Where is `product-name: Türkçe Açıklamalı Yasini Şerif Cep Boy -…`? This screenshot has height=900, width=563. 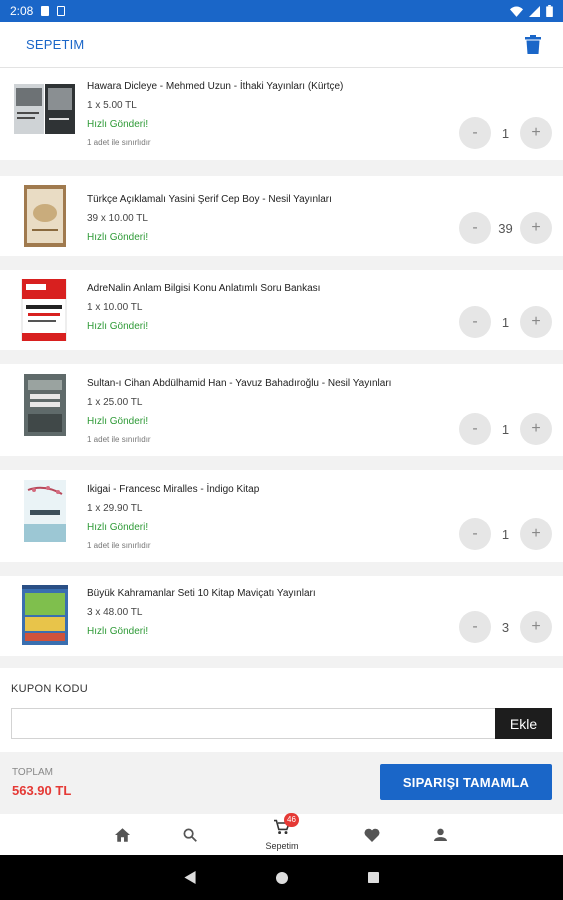
product-name: Türkçe Açıklamalı Yasini Şerif Cep Boy -… is located at coordinates (260, 200).